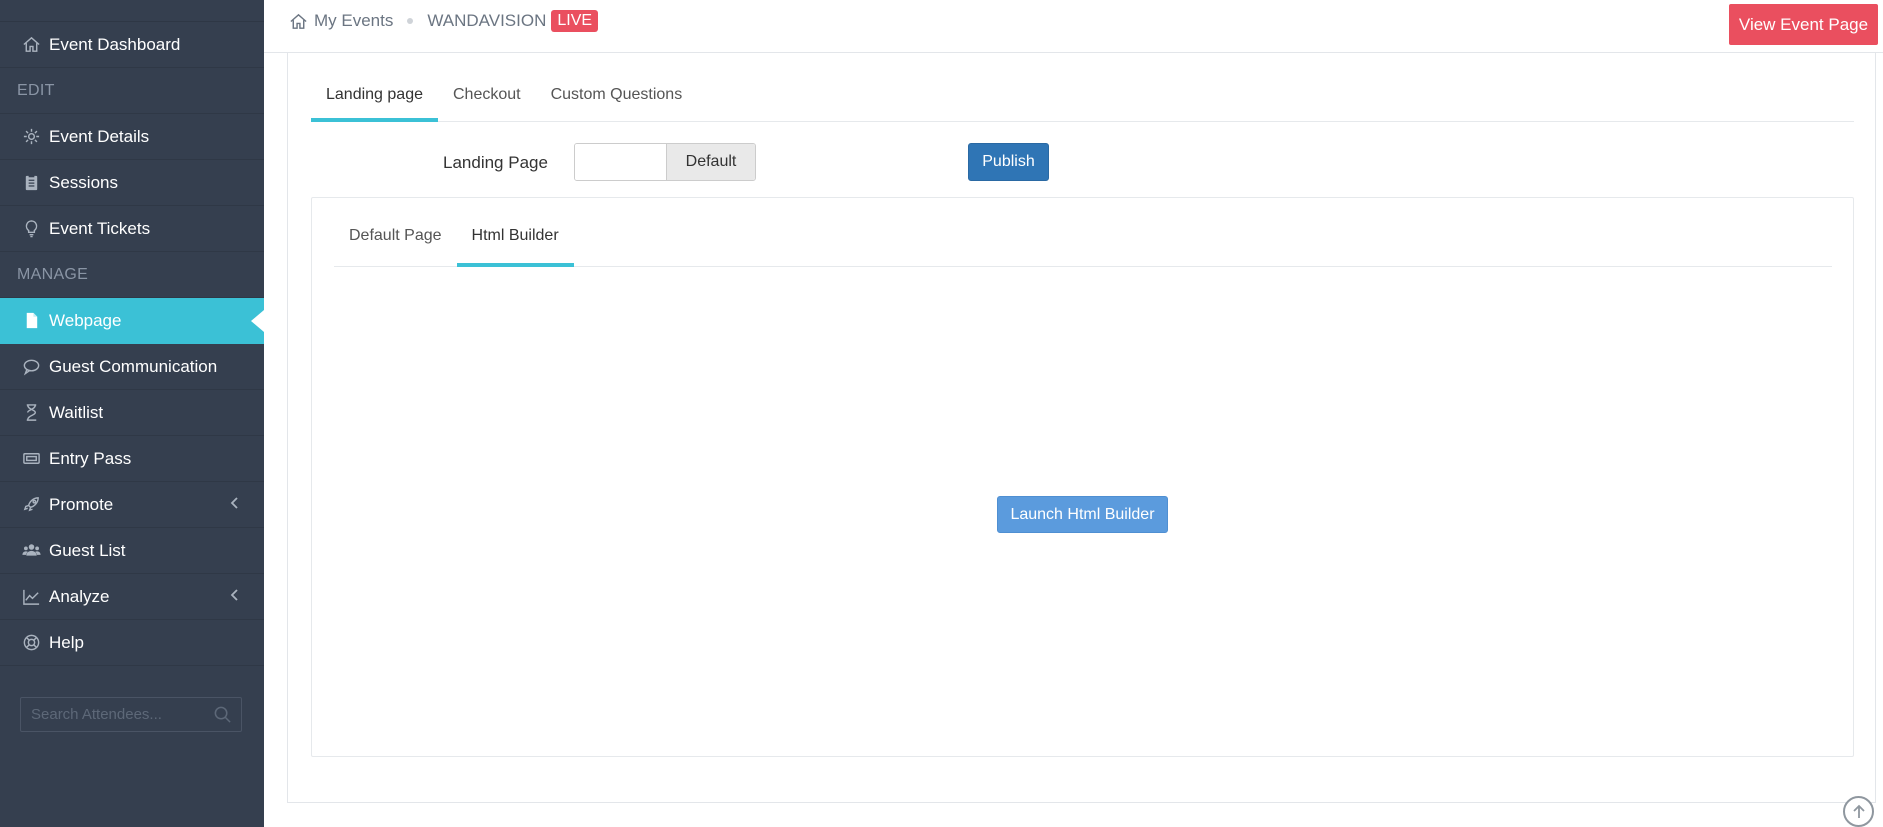 Image resolution: width=1883 pixels, height=827 pixels. What do you see at coordinates (132, 321) in the screenshot?
I see `sidebar-item-webpage: Webpage` at bounding box center [132, 321].